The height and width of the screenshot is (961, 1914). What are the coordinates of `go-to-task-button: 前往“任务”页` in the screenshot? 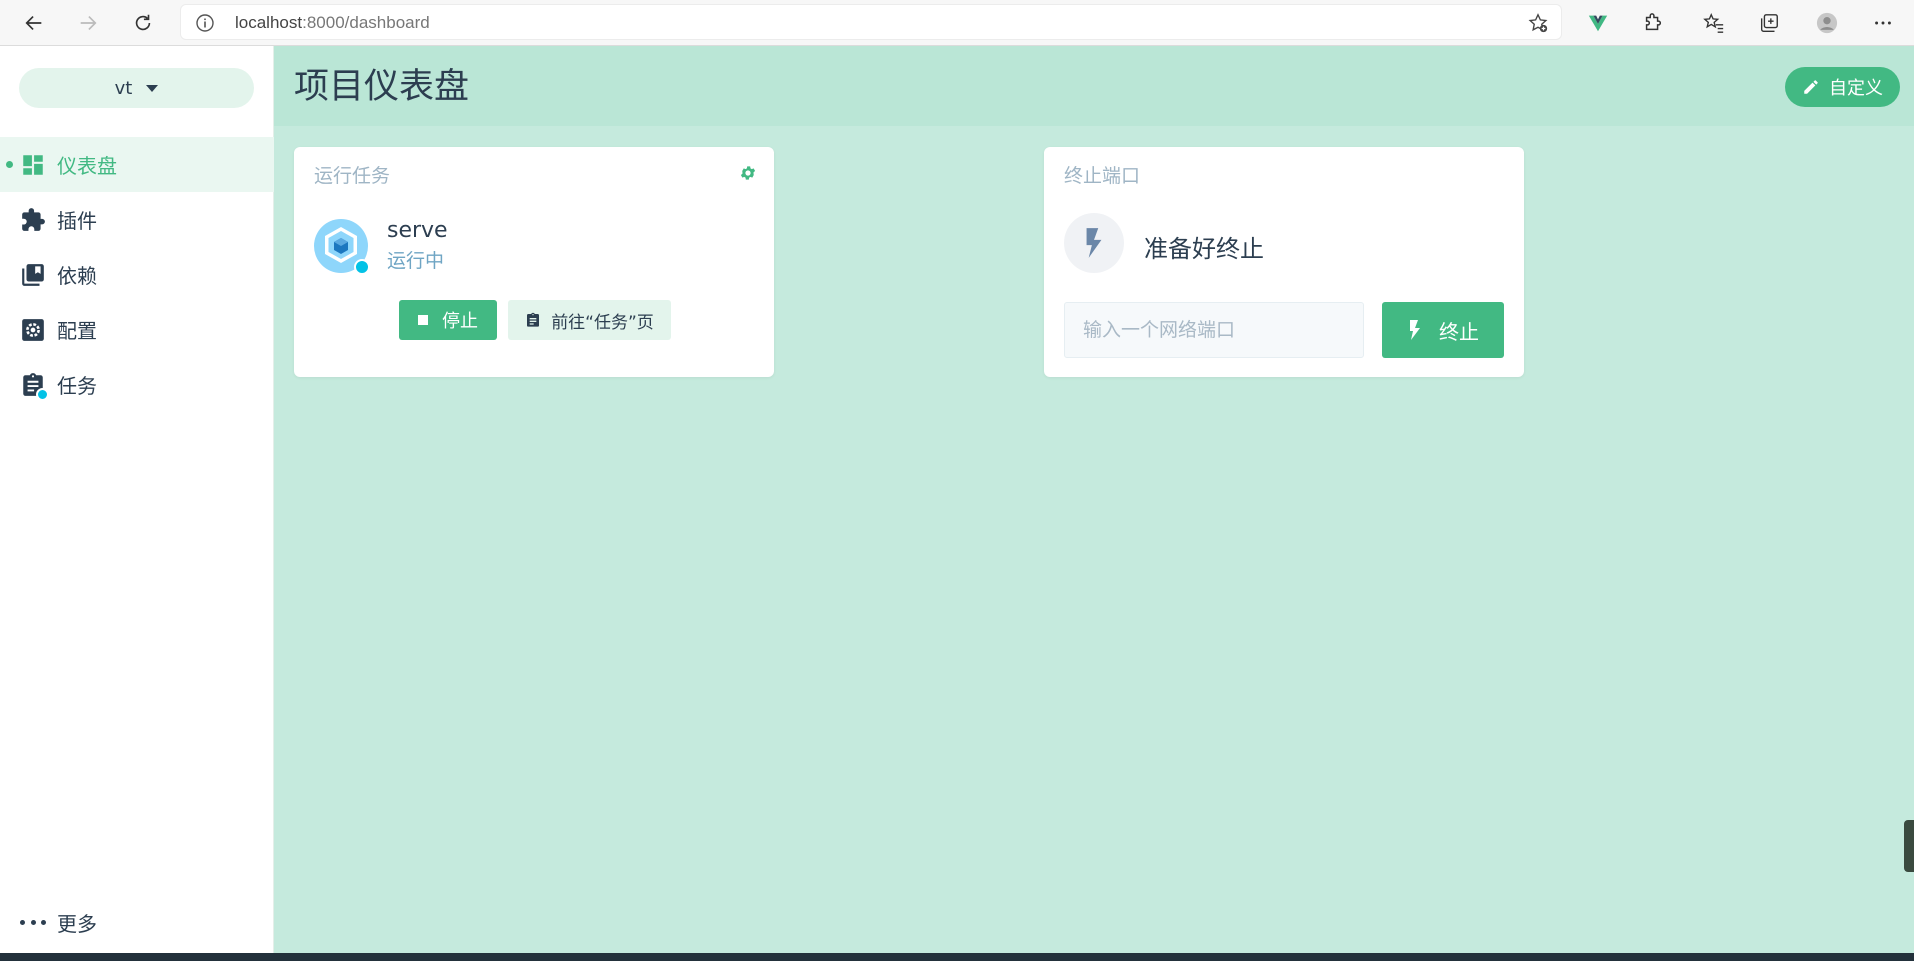 It's located at (589, 320).